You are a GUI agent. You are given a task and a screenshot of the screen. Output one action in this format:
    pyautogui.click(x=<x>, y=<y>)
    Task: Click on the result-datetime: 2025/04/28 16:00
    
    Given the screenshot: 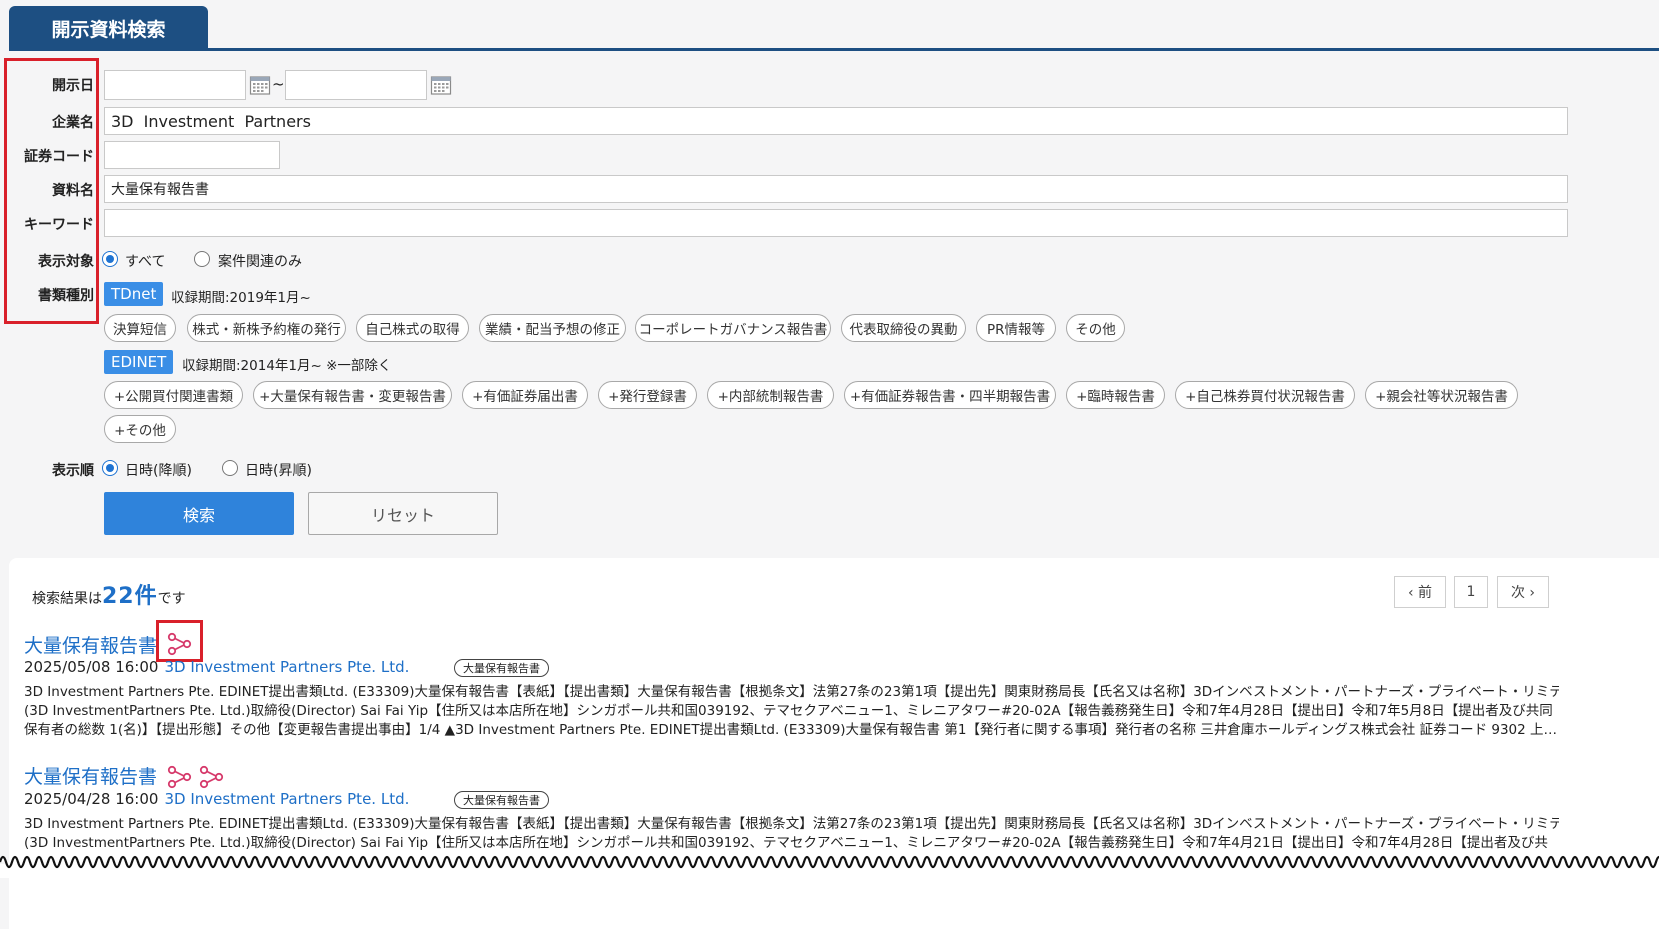 What is the action you would take?
    pyautogui.click(x=91, y=799)
    